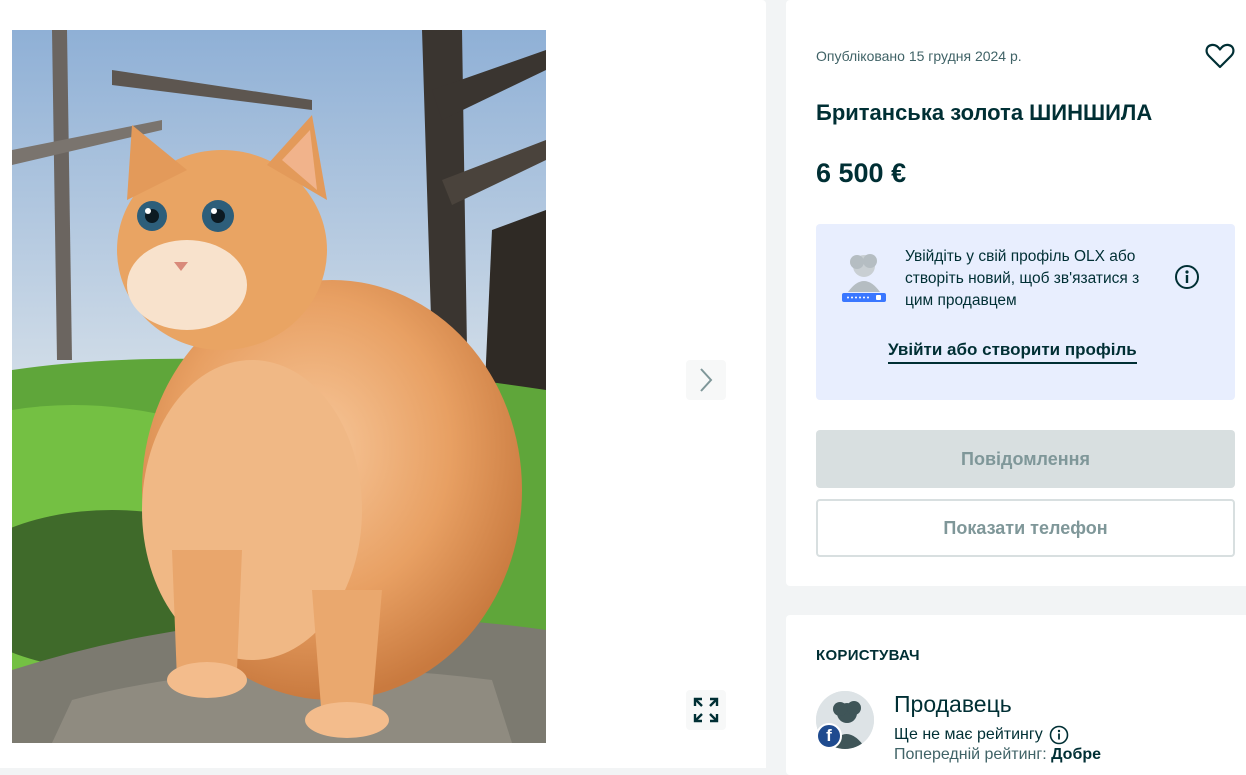 This screenshot has height=775, width=1246. I want to click on expand-icon, so click(706, 710).